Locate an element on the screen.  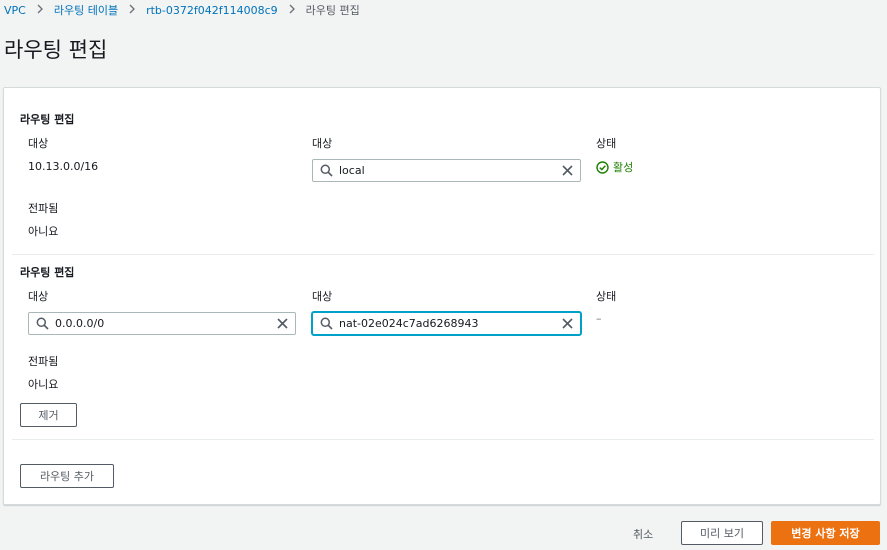
breadcrumb-vpc: VPC is located at coordinates (15, 10).